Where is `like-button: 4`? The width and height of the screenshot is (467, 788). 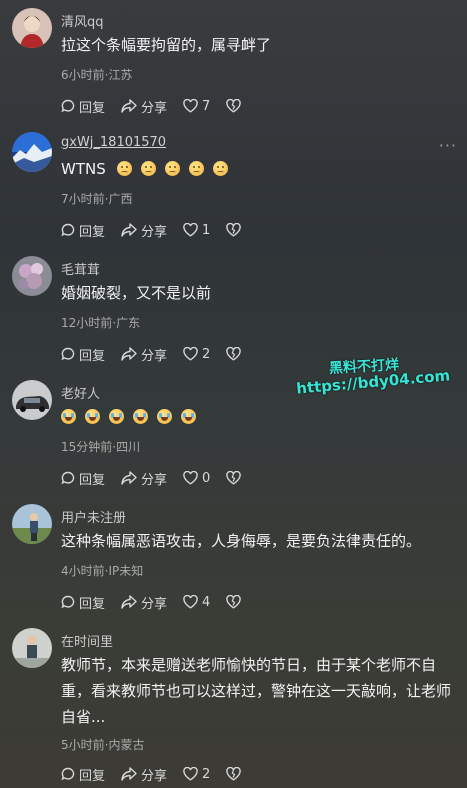
like-button: 4 is located at coordinates (196, 602).